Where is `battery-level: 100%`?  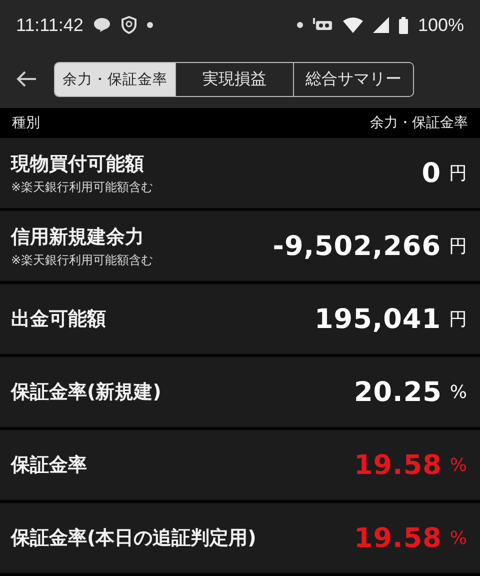
battery-level: 100% is located at coordinates (441, 25).